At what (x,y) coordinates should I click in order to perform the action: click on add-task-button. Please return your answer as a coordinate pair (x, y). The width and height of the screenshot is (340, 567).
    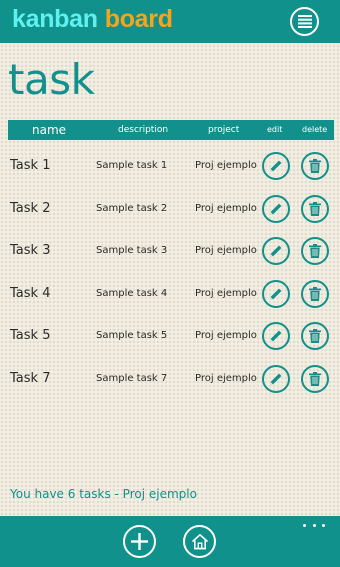
    Looking at the image, I should click on (139, 541).